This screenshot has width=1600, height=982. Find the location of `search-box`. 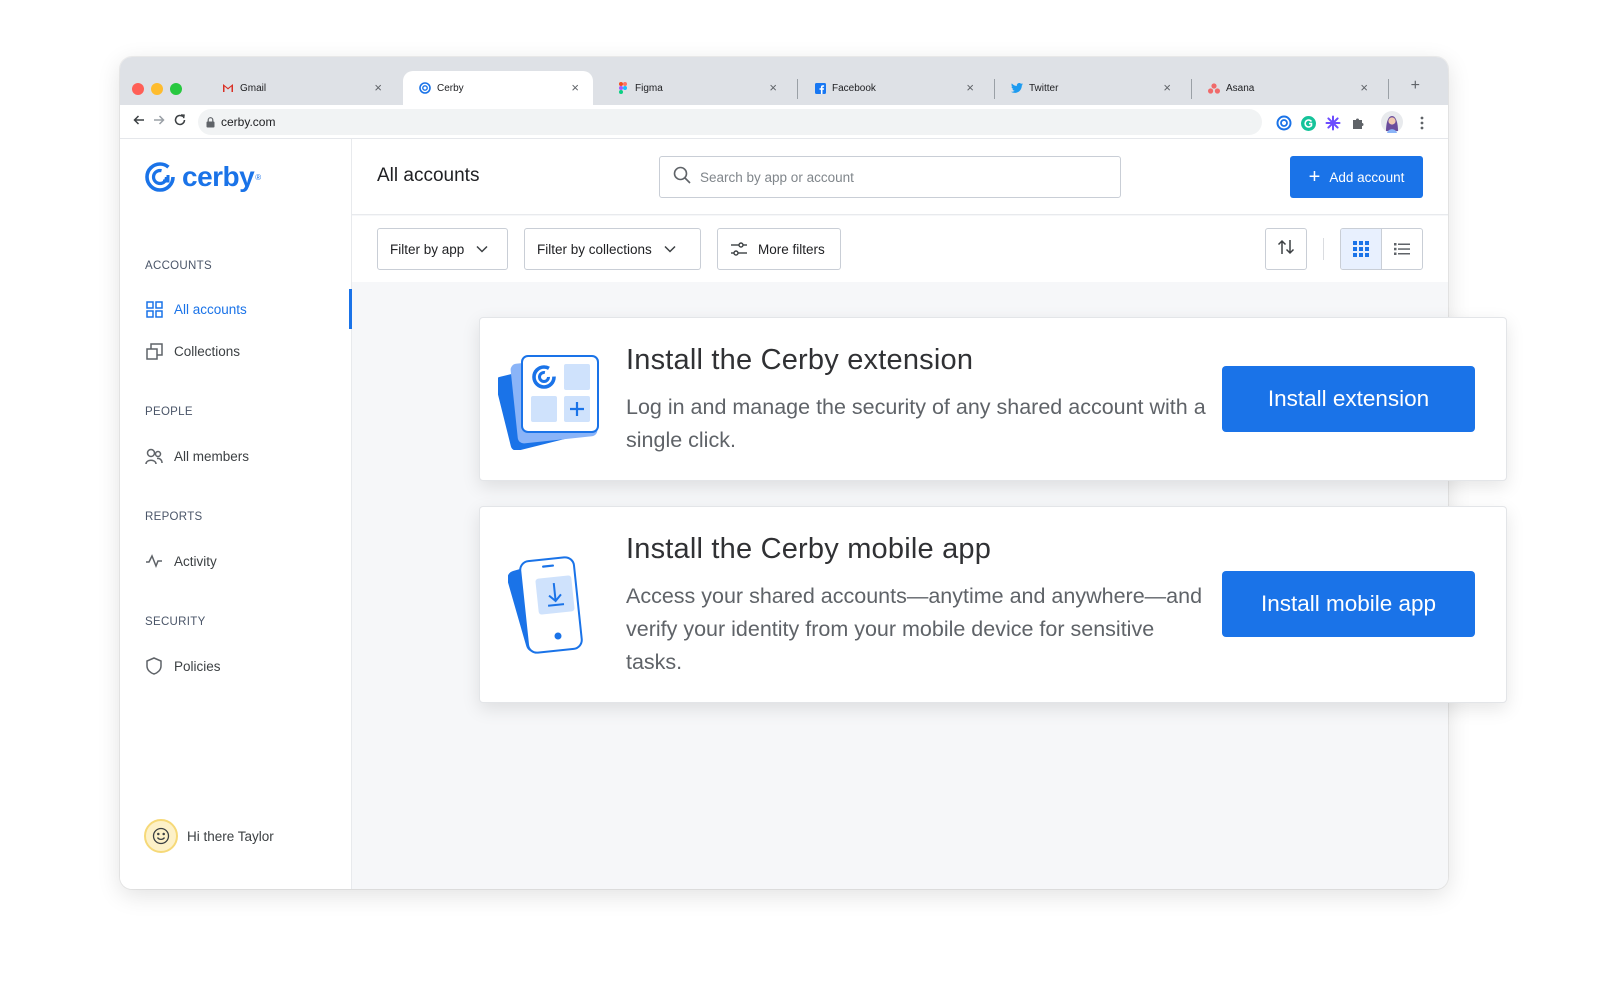

search-box is located at coordinates (890, 177).